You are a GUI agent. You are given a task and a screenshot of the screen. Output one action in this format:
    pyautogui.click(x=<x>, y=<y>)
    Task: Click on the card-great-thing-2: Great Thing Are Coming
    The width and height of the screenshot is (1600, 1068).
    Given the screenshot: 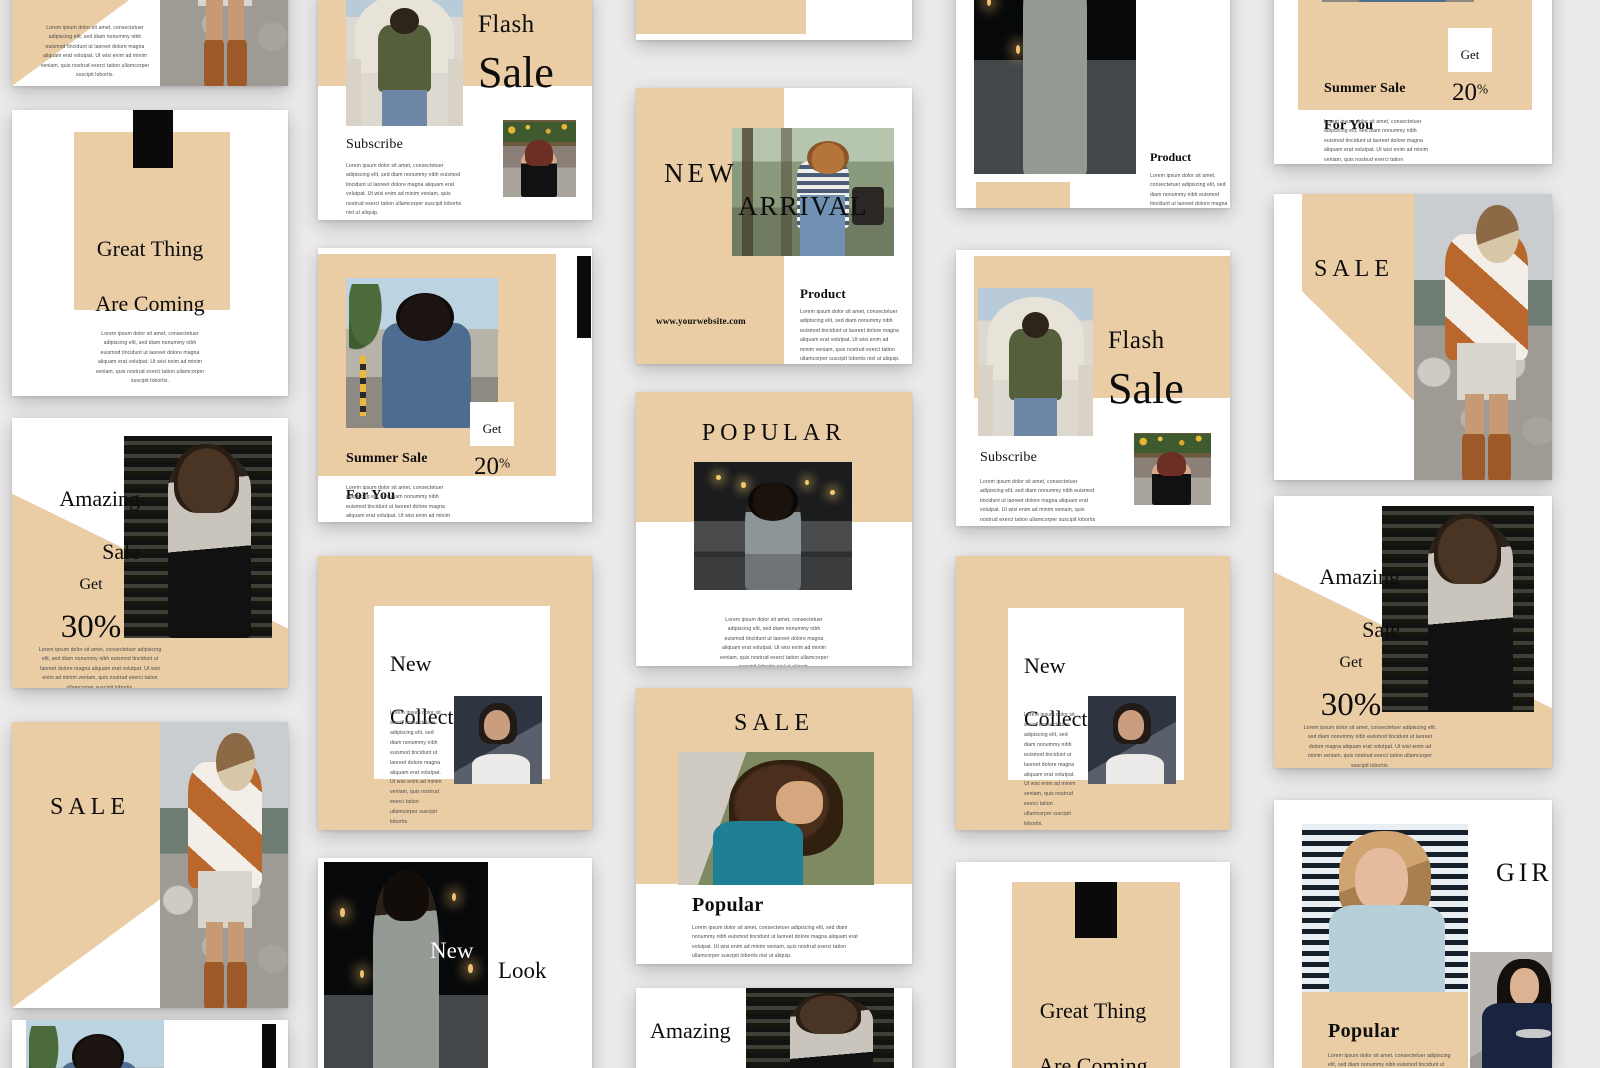 What is the action you would take?
    pyautogui.click(x=1093, y=965)
    